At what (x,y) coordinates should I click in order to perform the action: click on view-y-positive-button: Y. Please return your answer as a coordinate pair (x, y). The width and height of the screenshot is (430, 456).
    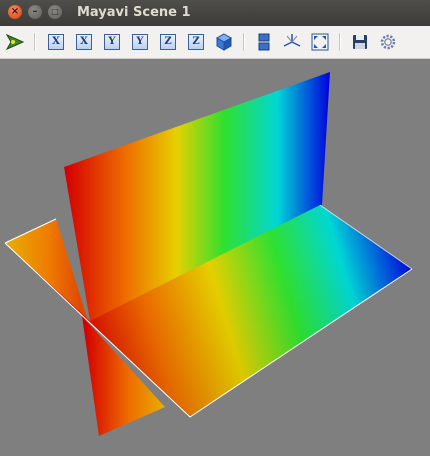
    Looking at the image, I should click on (112, 42).